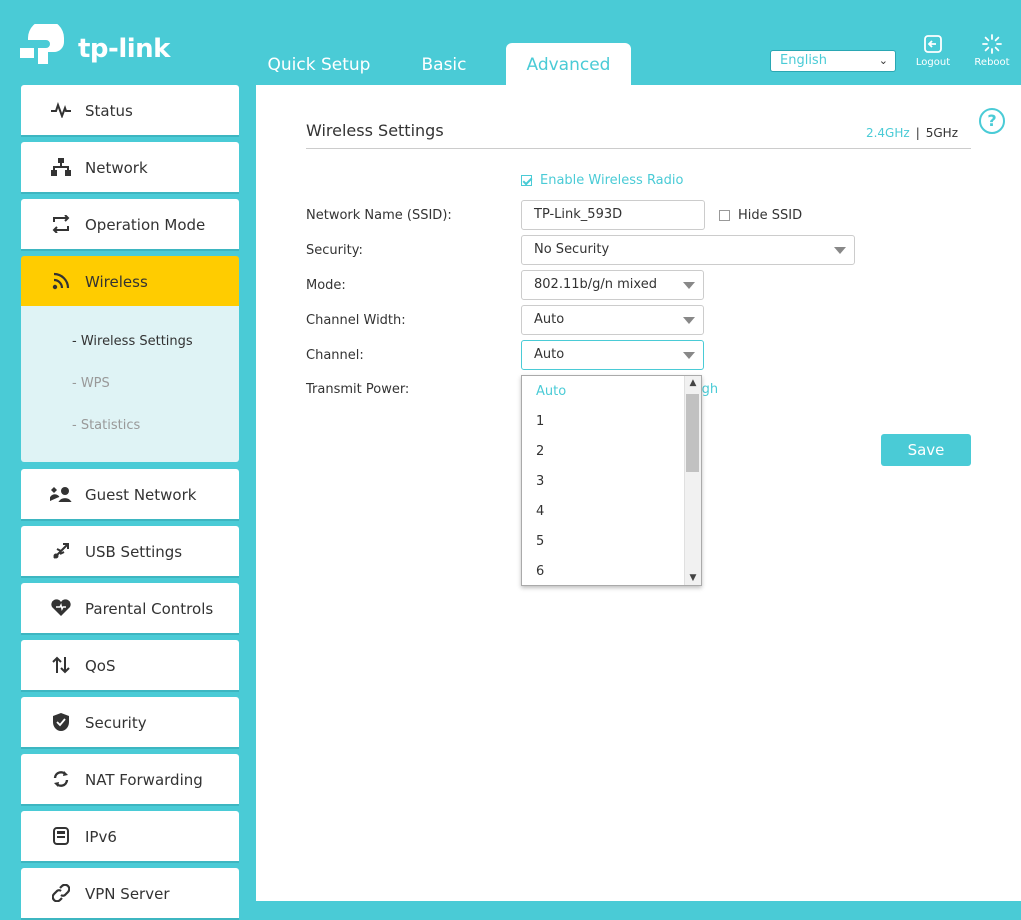  What do you see at coordinates (319, 64) in the screenshot?
I see `tab-quick-setup: Quick Setup` at bounding box center [319, 64].